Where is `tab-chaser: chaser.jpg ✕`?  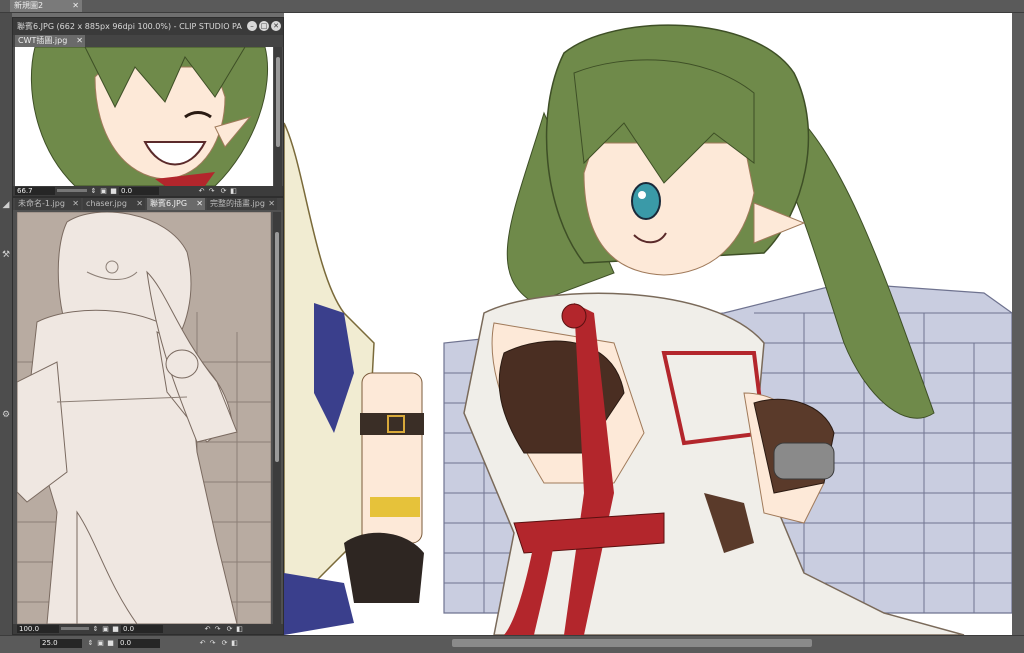
tab-chaser: chaser.jpg ✕ is located at coordinates (114, 204).